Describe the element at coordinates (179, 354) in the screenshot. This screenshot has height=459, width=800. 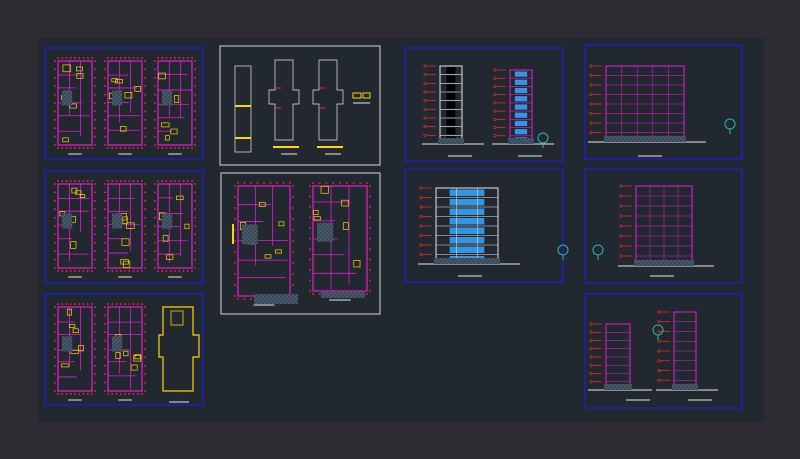
I see `roof-plan` at that location.